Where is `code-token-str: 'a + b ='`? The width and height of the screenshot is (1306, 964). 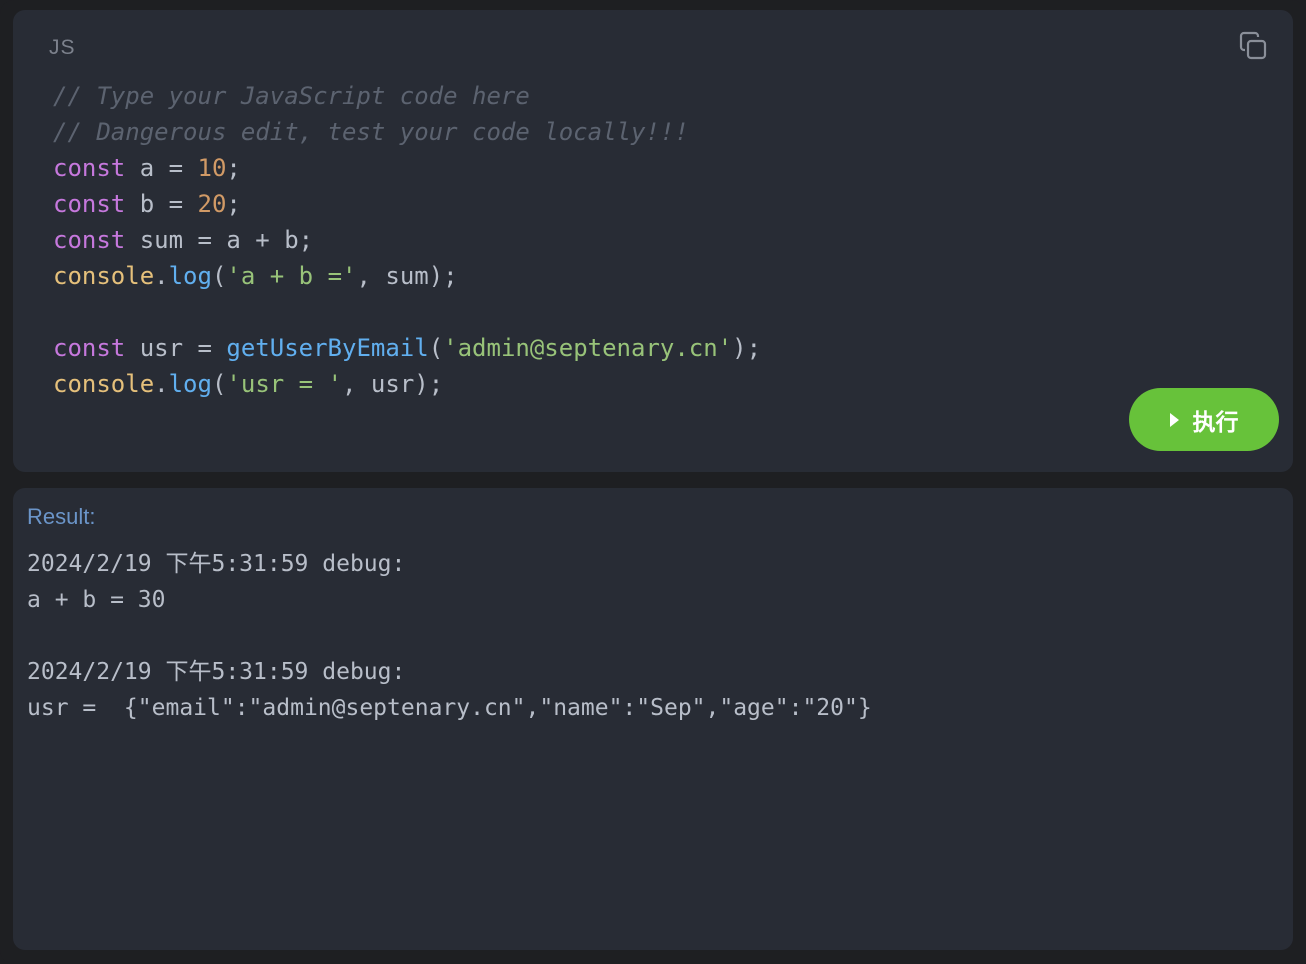
code-token-str: 'a + b =' is located at coordinates (291, 276).